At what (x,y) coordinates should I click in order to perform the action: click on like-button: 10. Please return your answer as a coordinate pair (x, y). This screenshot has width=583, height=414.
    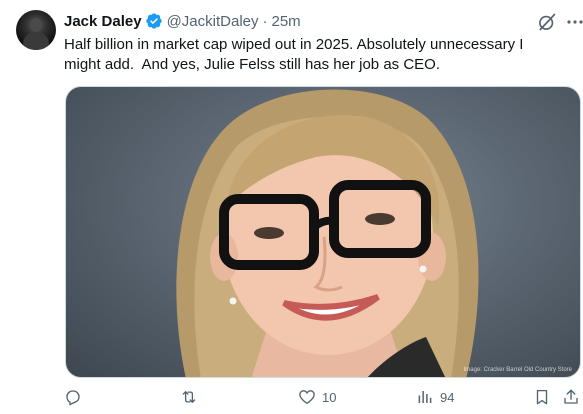
    Looking at the image, I should click on (317, 397).